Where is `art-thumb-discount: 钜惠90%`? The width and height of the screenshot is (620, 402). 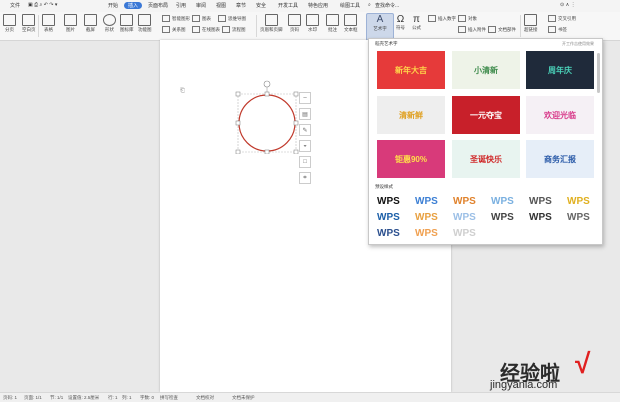 art-thumb-discount: 钜惠90% is located at coordinates (411, 159).